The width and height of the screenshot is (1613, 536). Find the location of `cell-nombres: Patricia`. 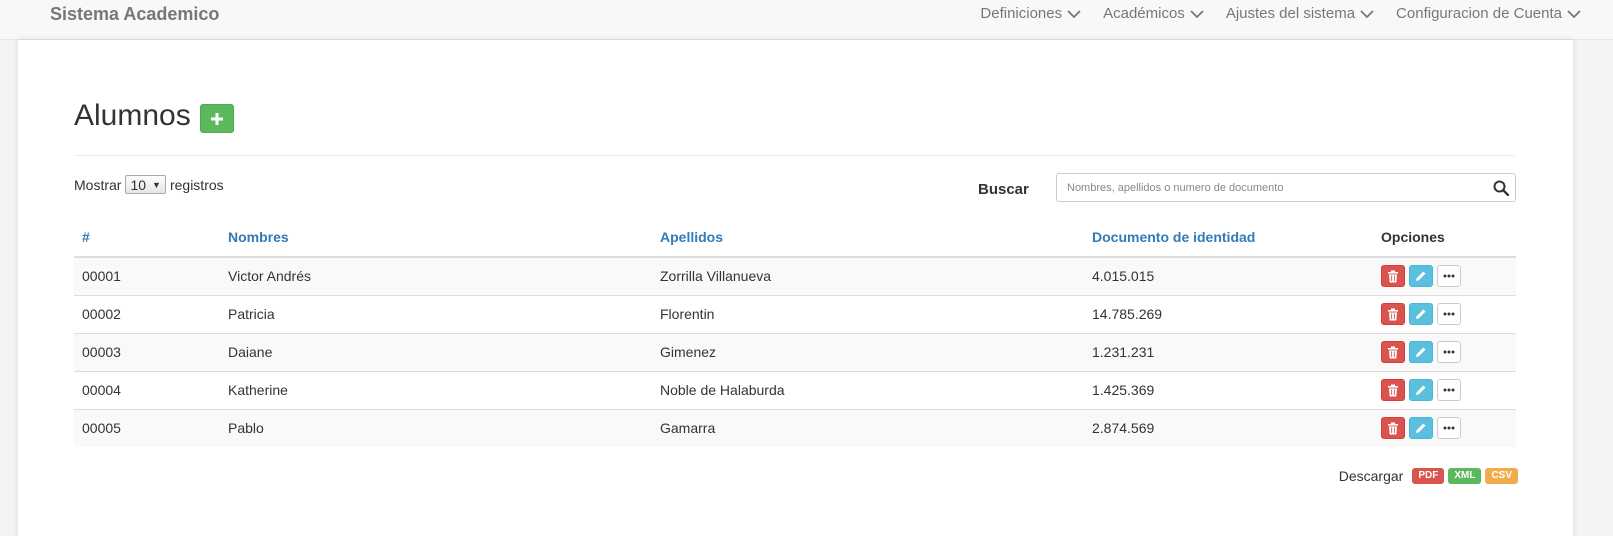

cell-nombres: Patricia is located at coordinates (436, 313).